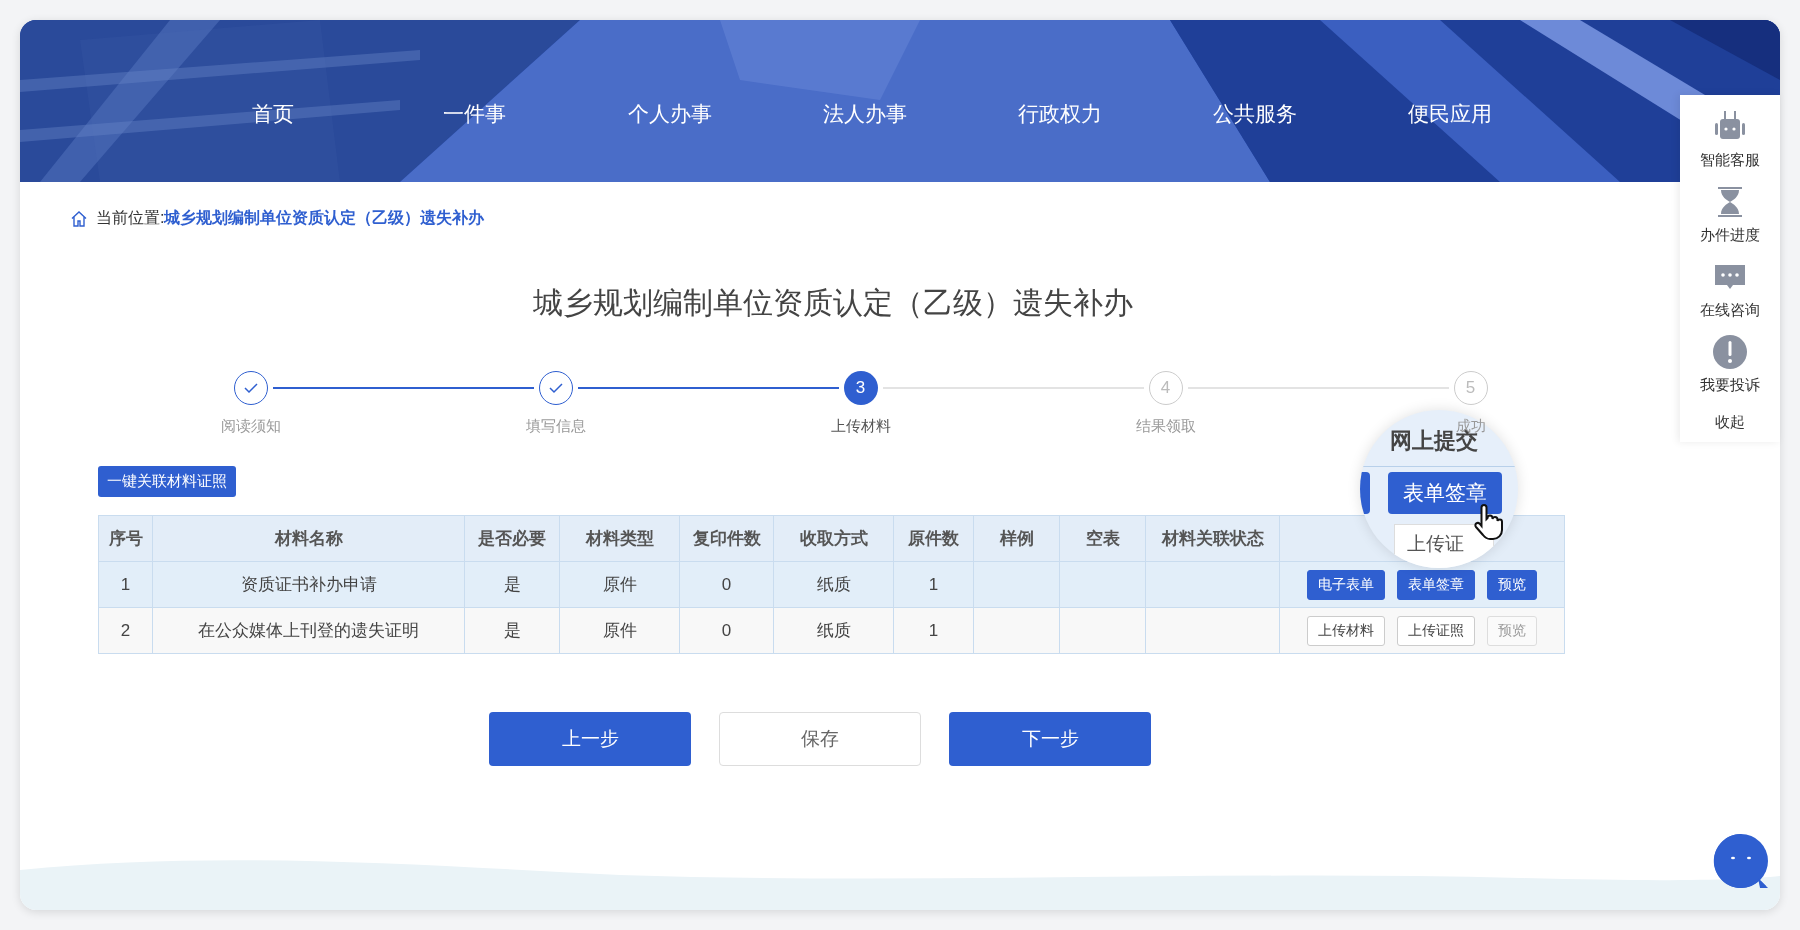  I want to click on nav-item: 一件事, so click(474, 114).